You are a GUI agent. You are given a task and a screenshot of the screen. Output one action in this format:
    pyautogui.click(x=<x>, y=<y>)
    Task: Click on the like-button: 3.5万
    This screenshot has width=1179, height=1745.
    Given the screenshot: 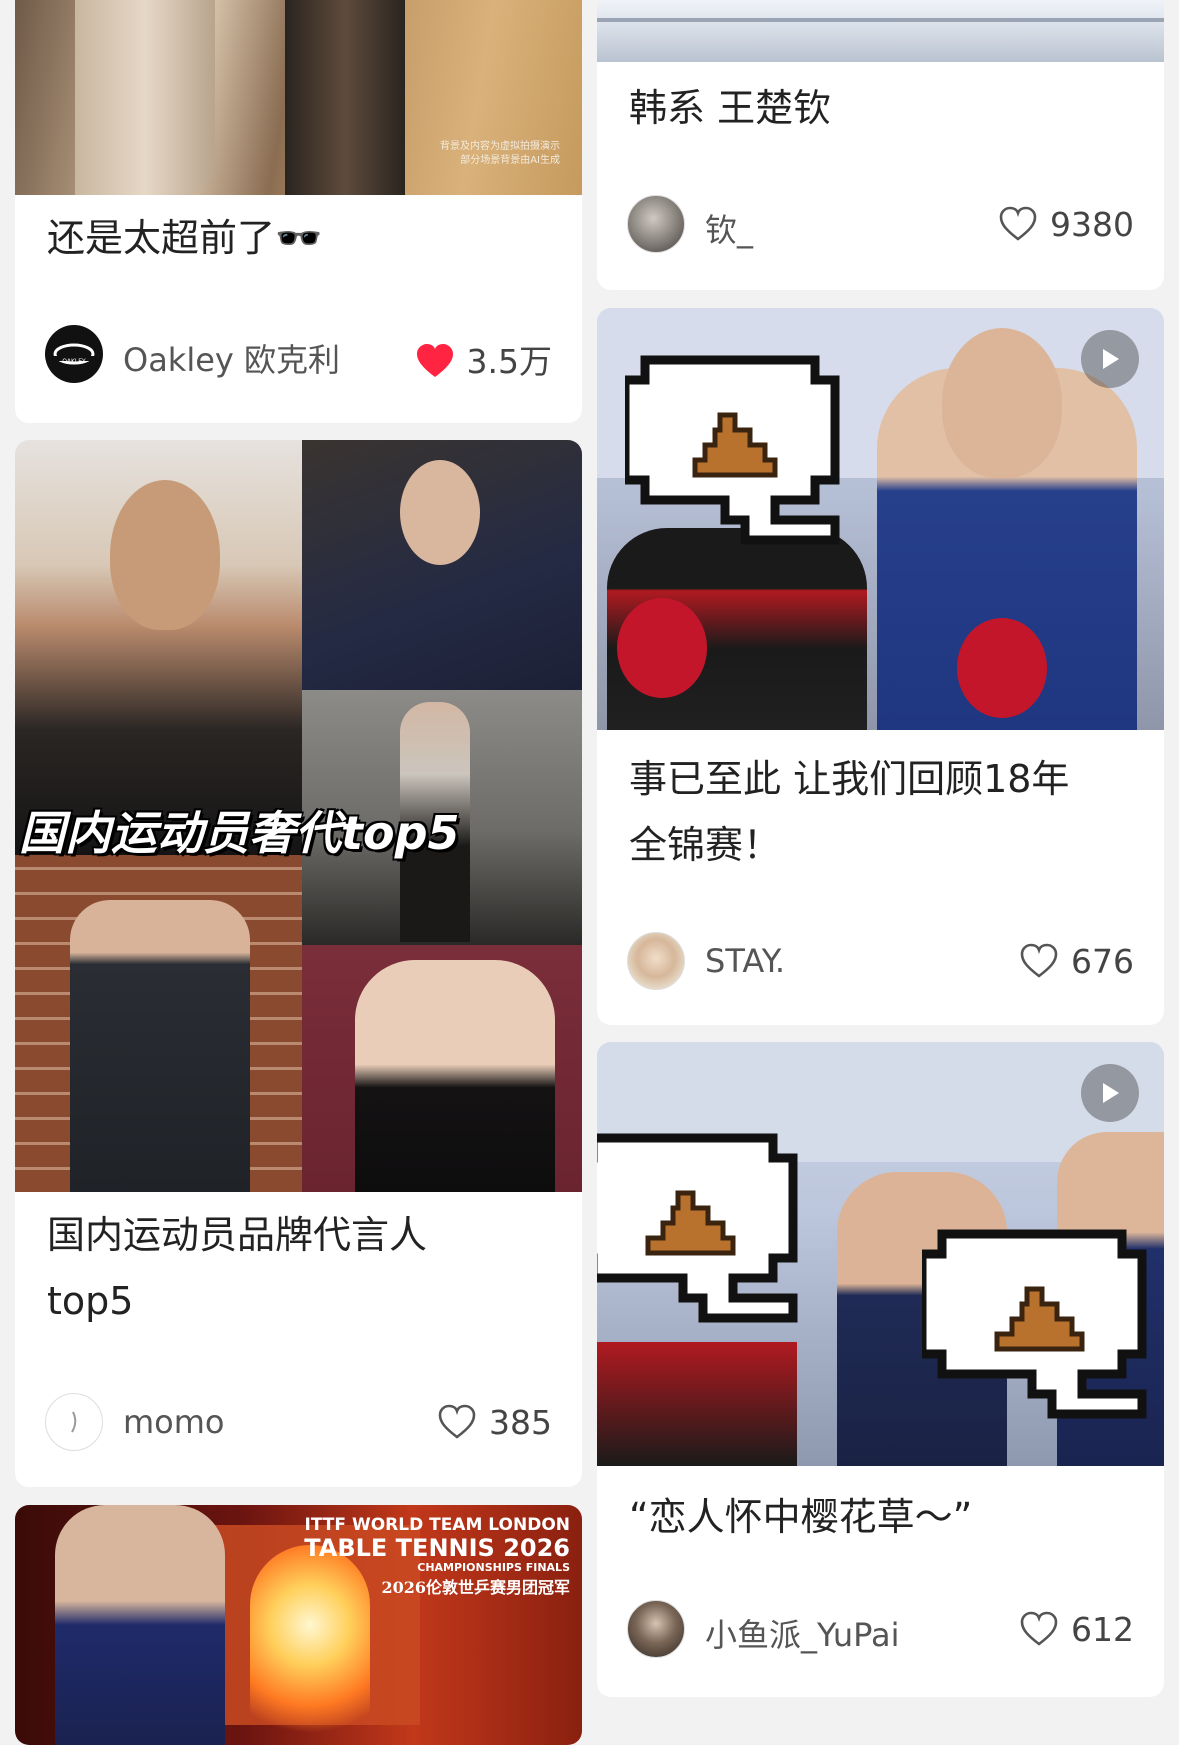 What is the action you would take?
    pyautogui.click(x=483, y=361)
    